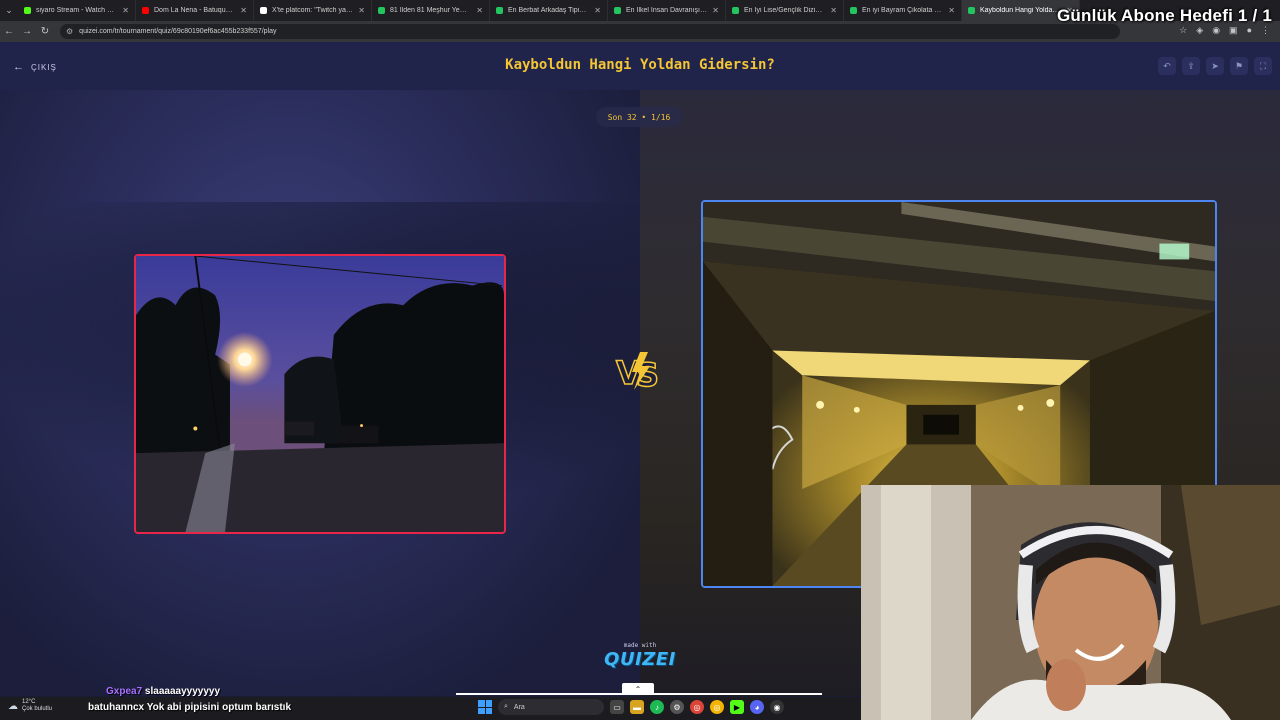 The height and width of the screenshot is (720, 1280). Describe the element at coordinates (77, 10) in the screenshot. I see `browser-tab: siyaro Stream - Watch Live on✕` at that location.